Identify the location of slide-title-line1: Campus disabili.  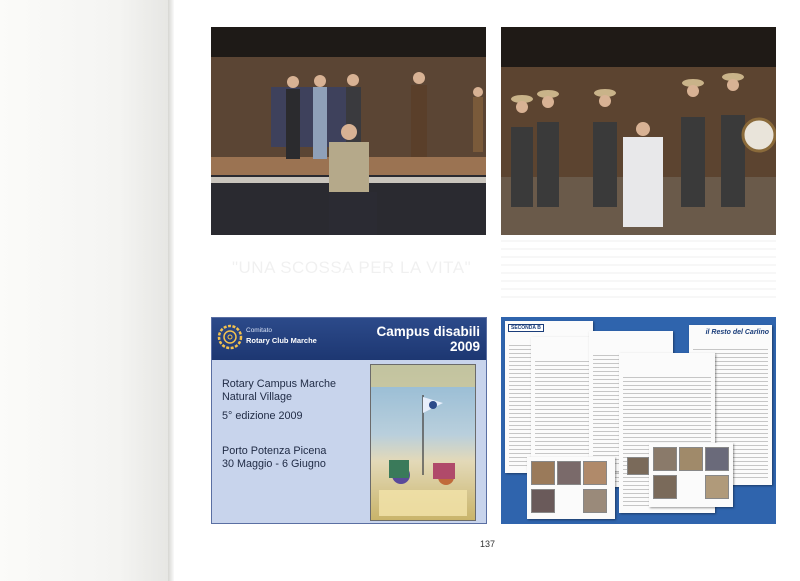
(428, 331).